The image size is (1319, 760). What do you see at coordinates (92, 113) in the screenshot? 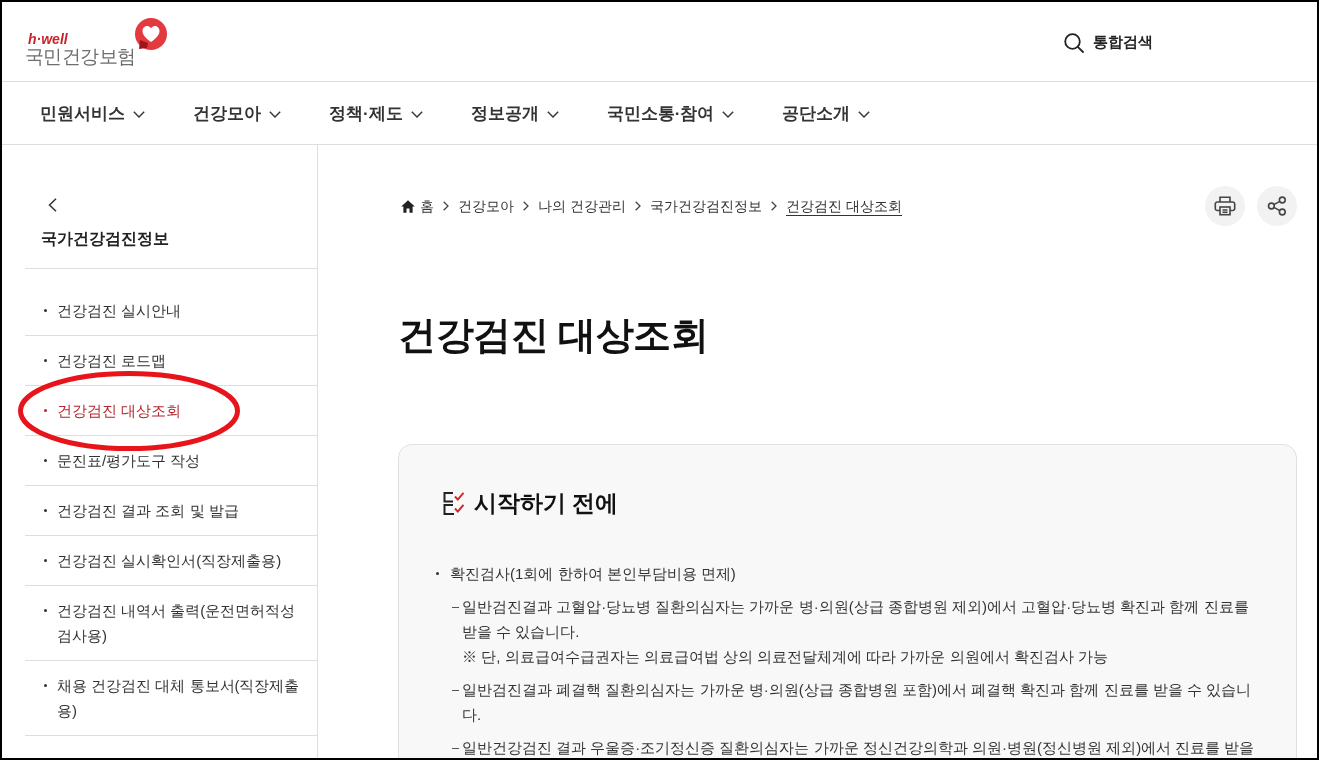
I see `nav-menu-item: 민원서비스` at bounding box center [92, 113].